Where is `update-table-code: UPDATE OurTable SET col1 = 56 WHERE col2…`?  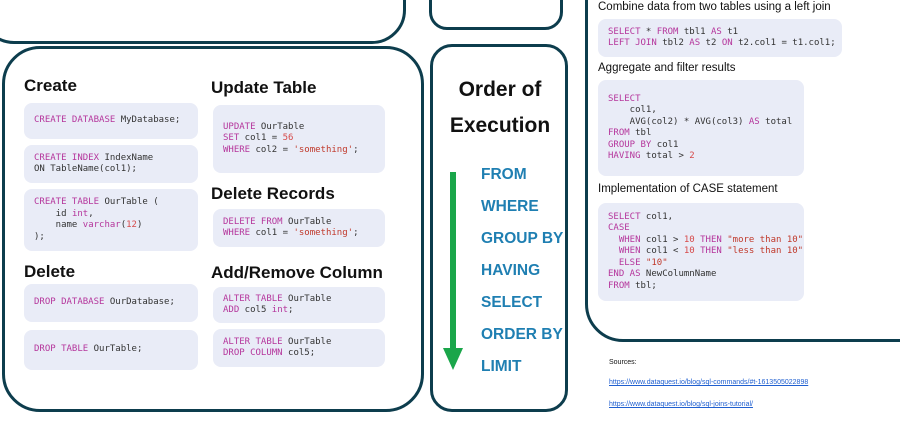
update-table-code: UPDATE OurTable SET col1 = 56 WHERE col2… is located at coordinates (299, 139).